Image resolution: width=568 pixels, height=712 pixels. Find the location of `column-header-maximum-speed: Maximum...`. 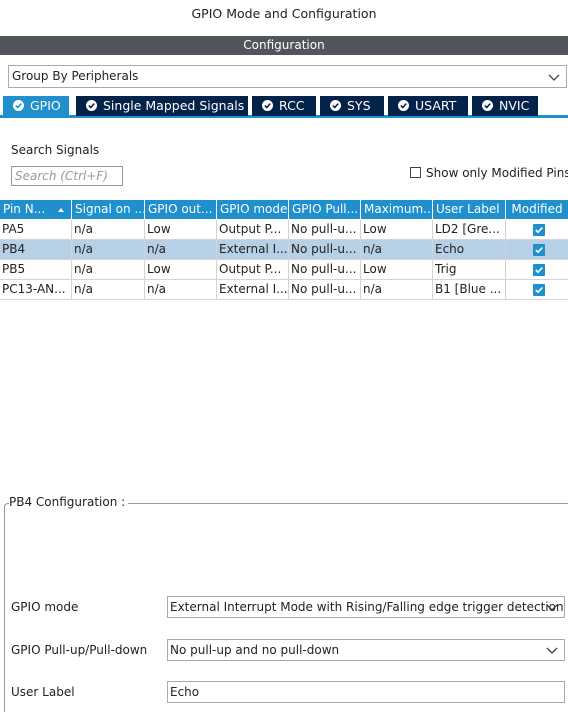

column-header-maximum-speed: Maximum... is located at coordinates (397, 209).